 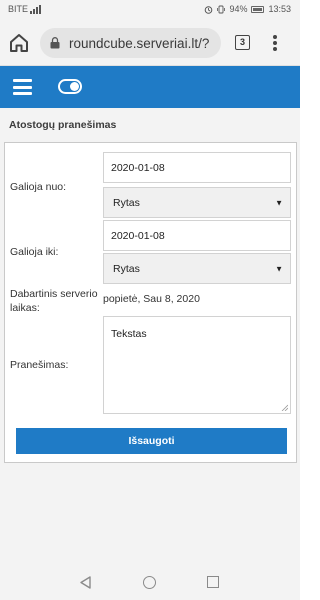 What do you see at coordinates (221, 9) in the screenshot?
I see `vibrate-icon` at bounding box center [221, 9].